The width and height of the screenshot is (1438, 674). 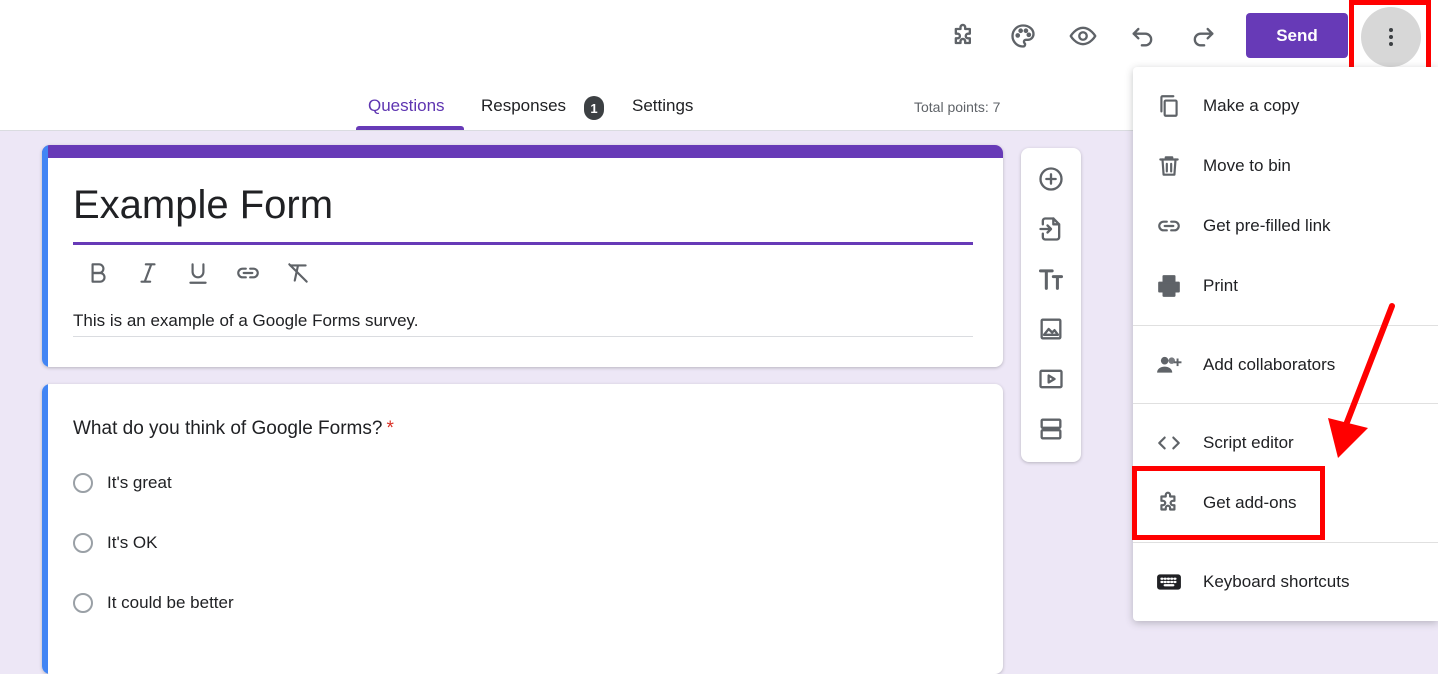 I want to click on menu-item-get-pre-filled-link: Get pre-filled link, so click(x=1285, y=226).